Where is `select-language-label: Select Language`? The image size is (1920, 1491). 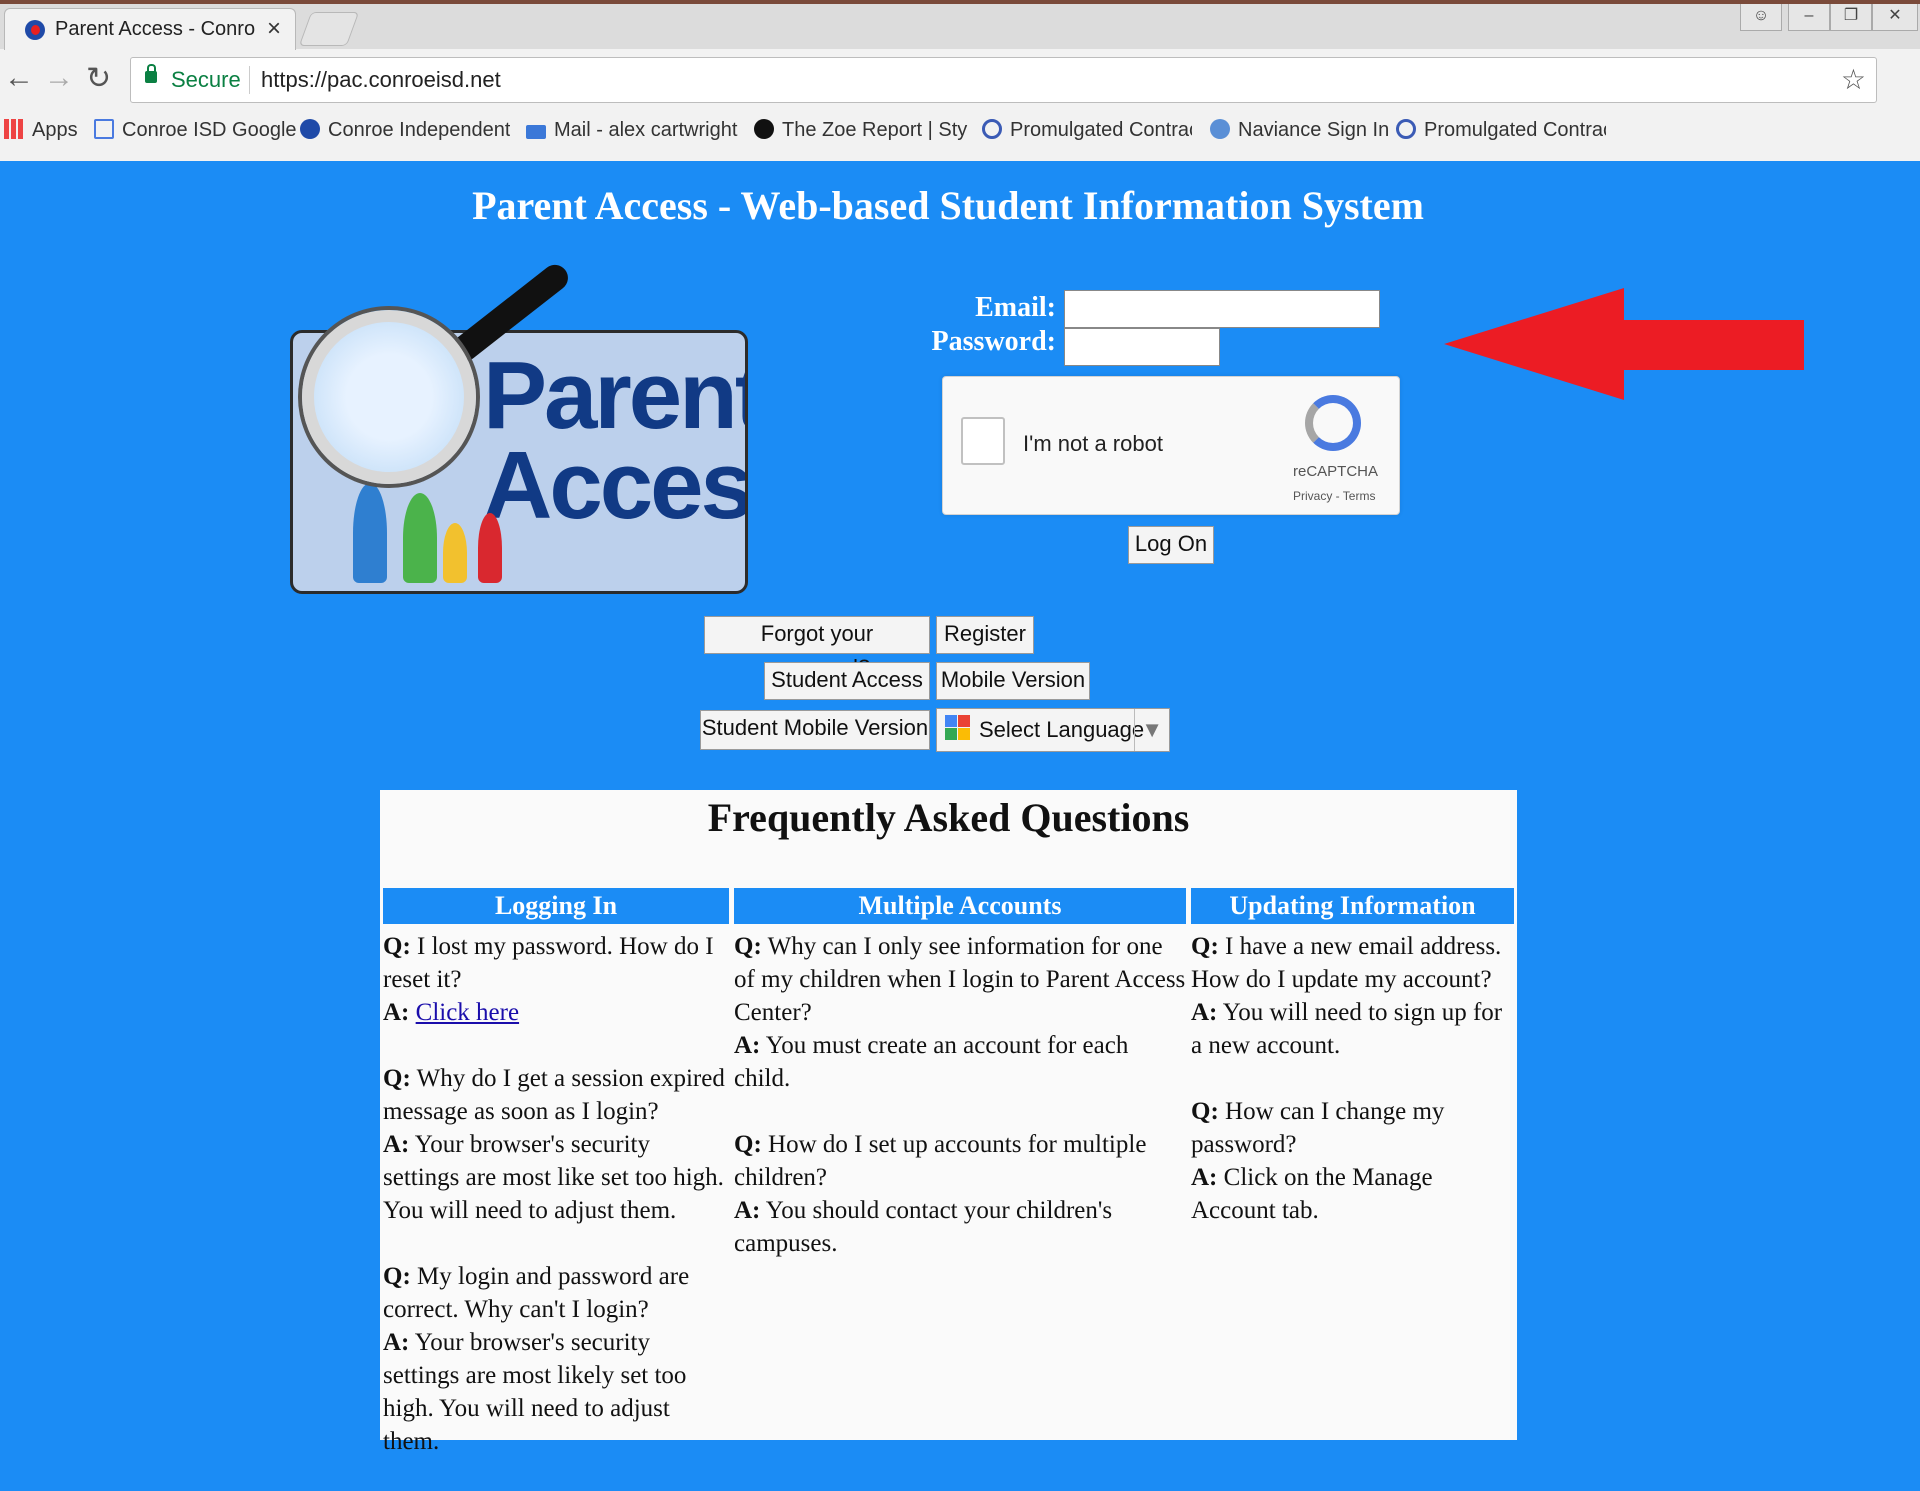
select-language-label: Select Language is located at coordinates (1062, 729).